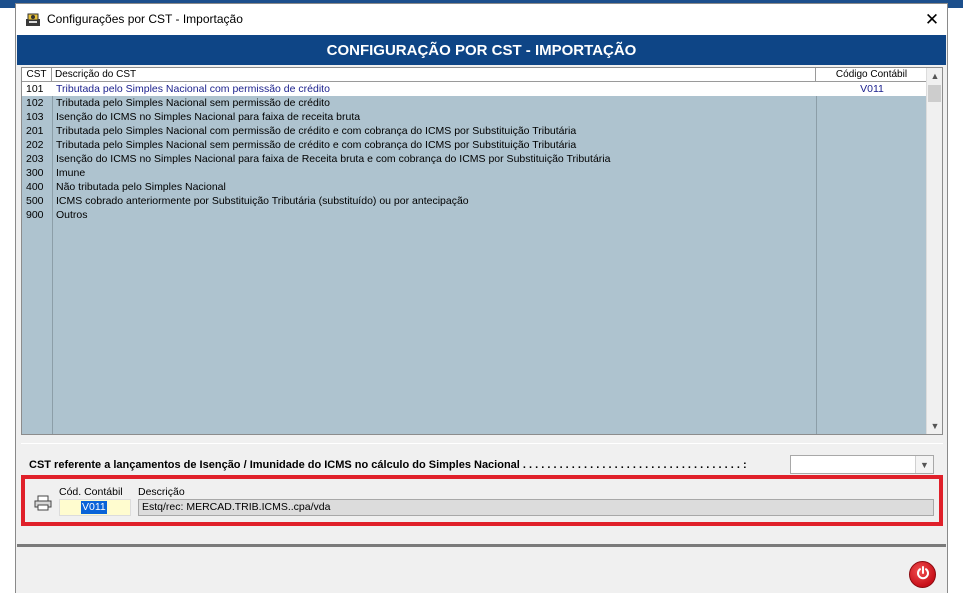 The width and height of the screenshot is (963, 593). I want to click on cell-codigo-contabil: V011, so click(872, 89).